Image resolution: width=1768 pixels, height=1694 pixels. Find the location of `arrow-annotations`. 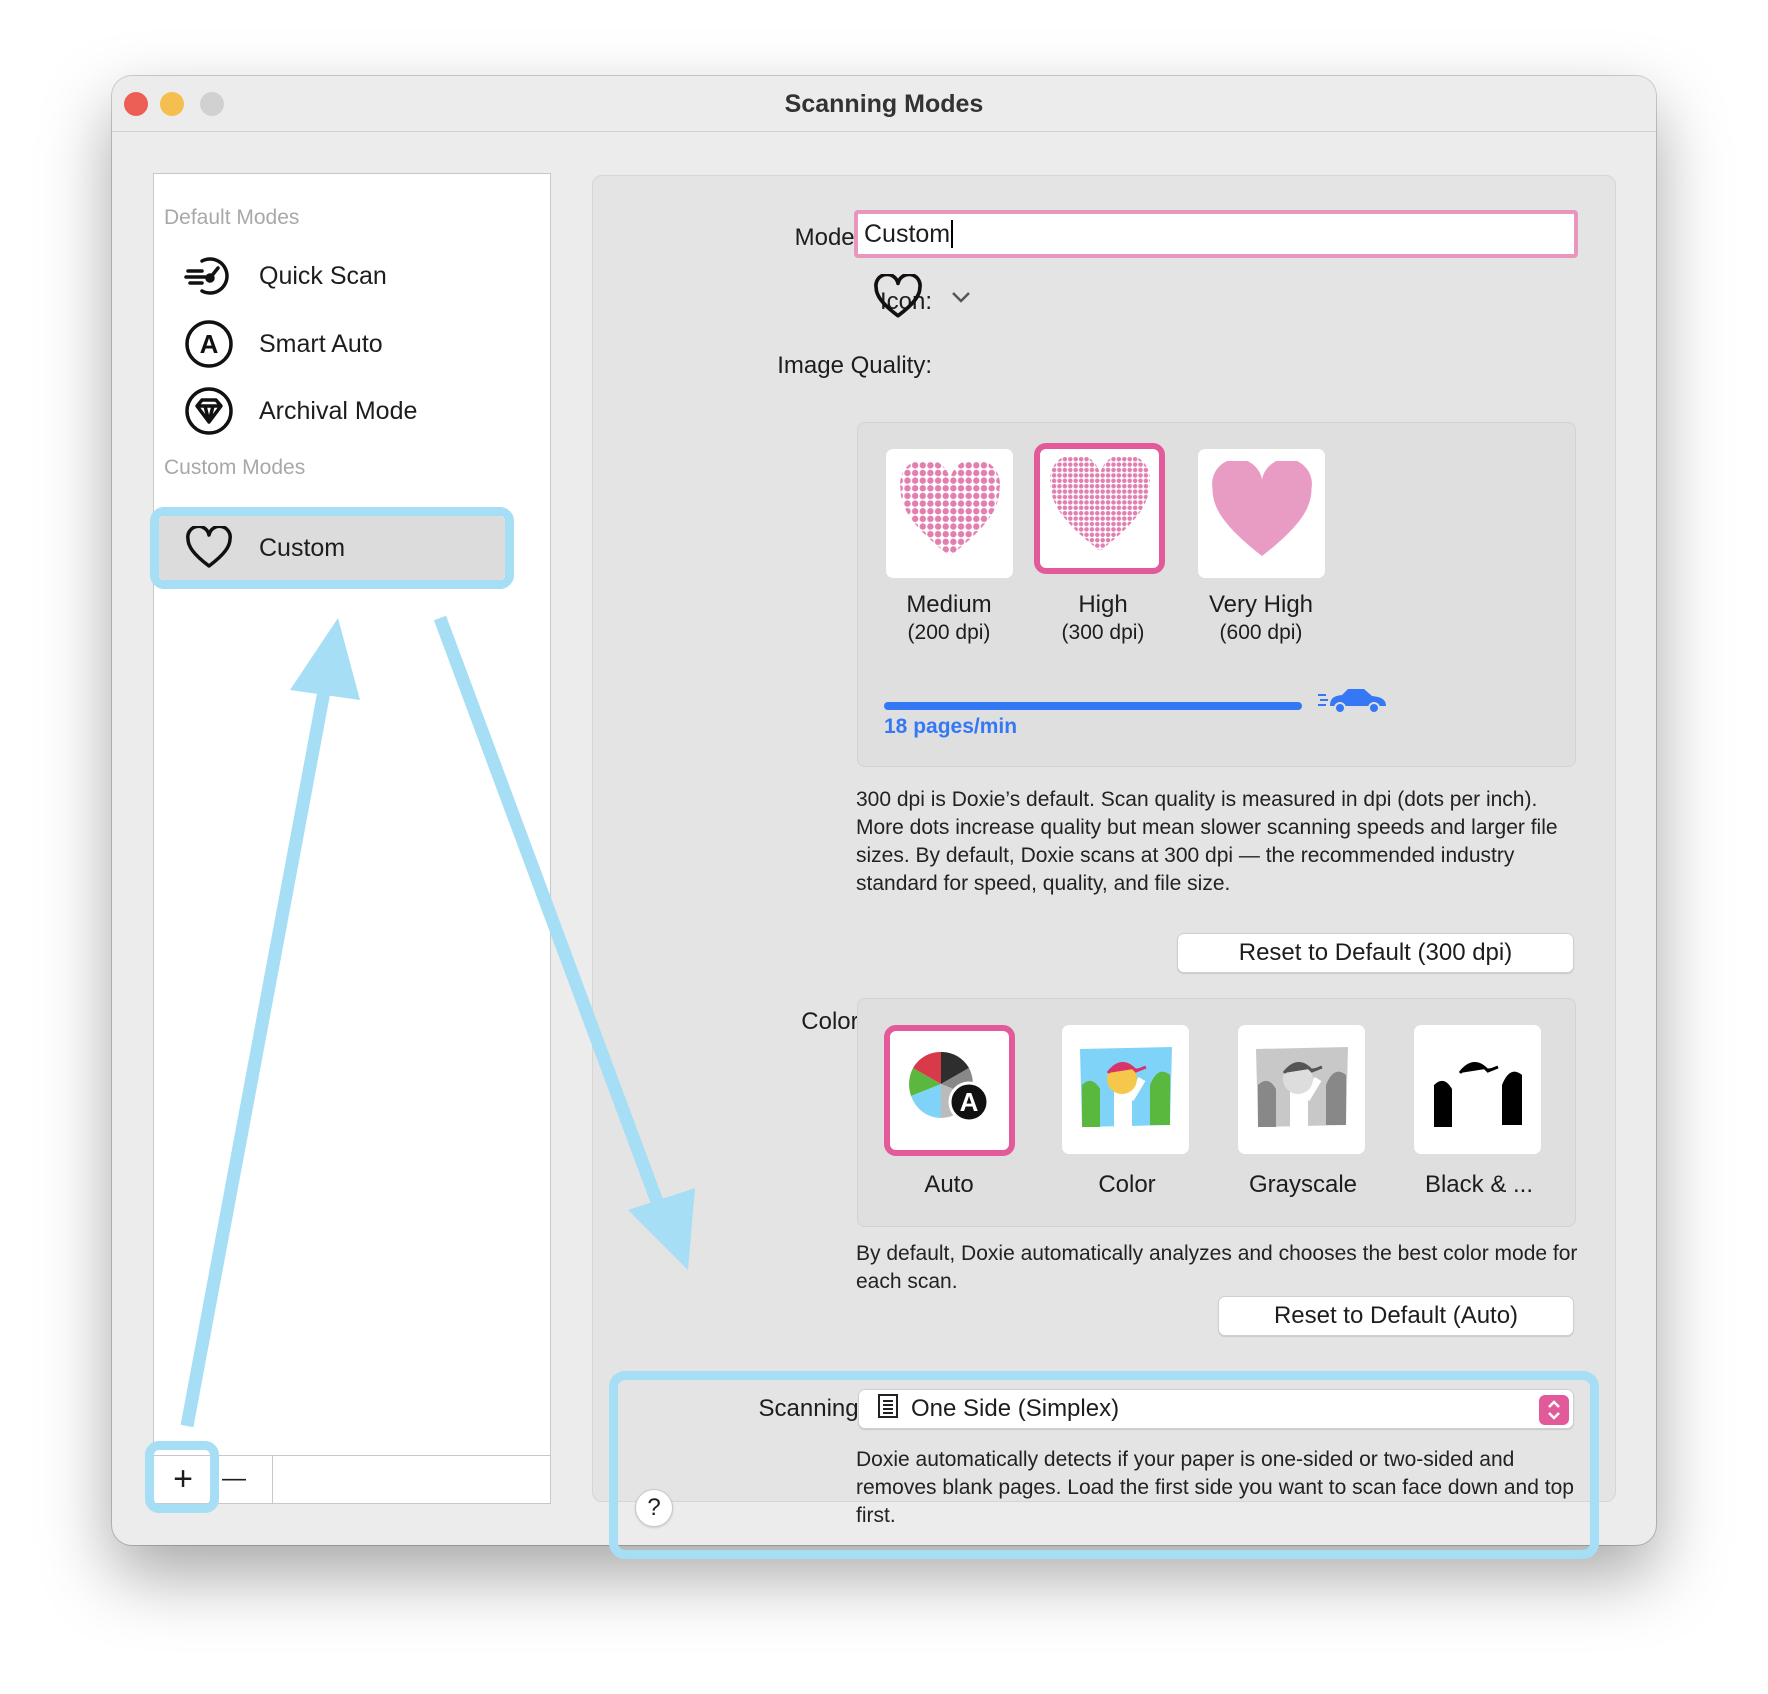

arrow-annotations is located at coordinates (437, 1021).